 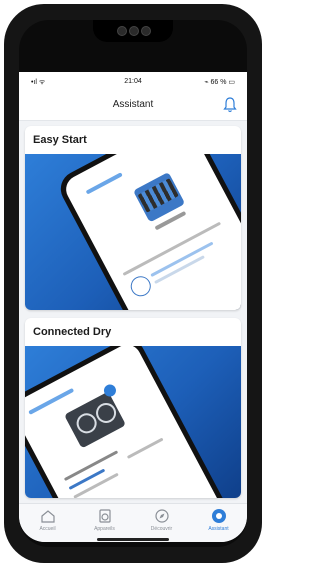 I want to click on tab-label: Découvrir, so click(x=161, y=529).